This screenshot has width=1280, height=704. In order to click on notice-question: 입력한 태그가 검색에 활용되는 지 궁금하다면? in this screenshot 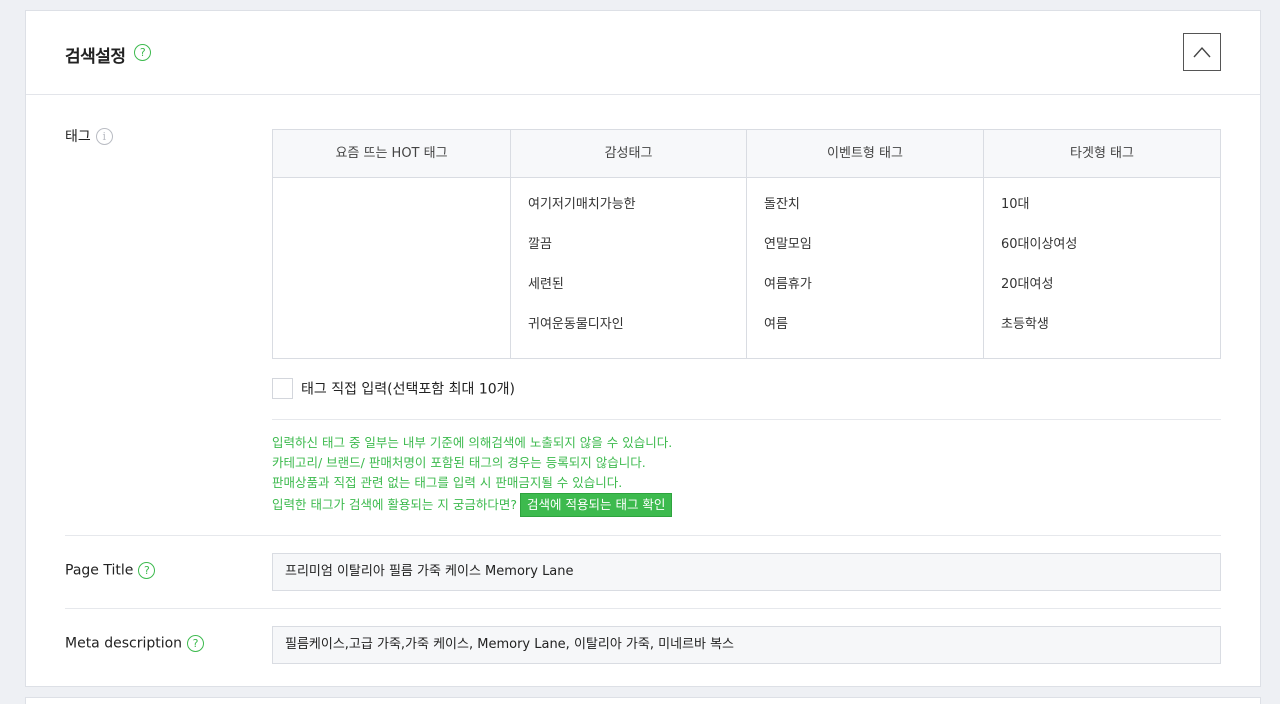, I will do `click(395, 504)`.